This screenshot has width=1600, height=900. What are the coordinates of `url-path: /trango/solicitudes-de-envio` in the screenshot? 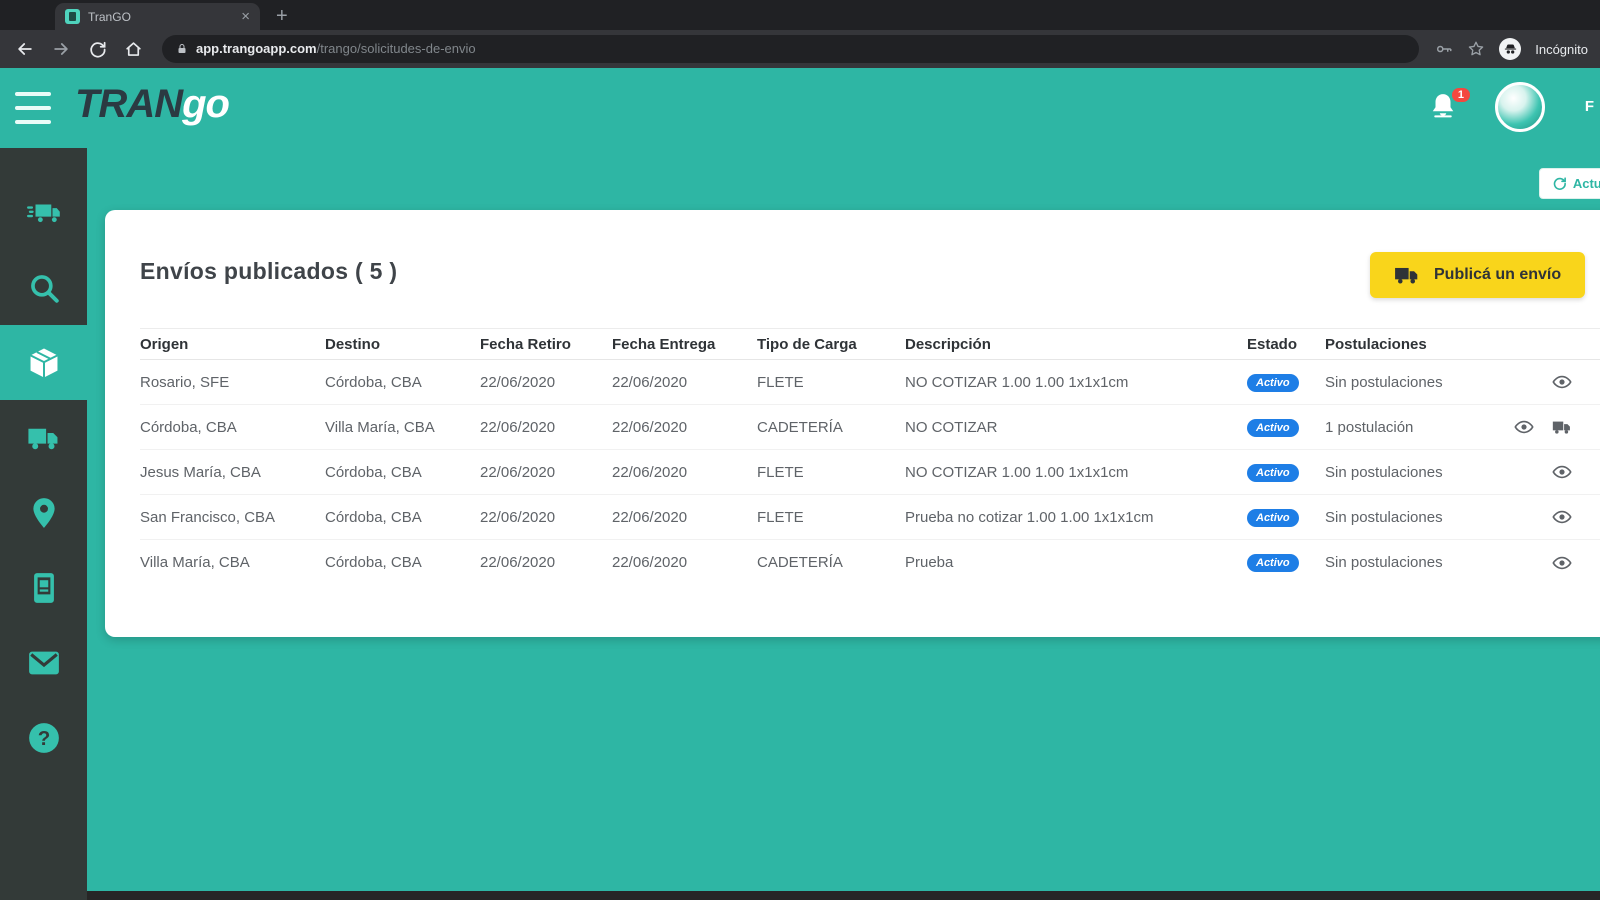 It's located at (396, 48).